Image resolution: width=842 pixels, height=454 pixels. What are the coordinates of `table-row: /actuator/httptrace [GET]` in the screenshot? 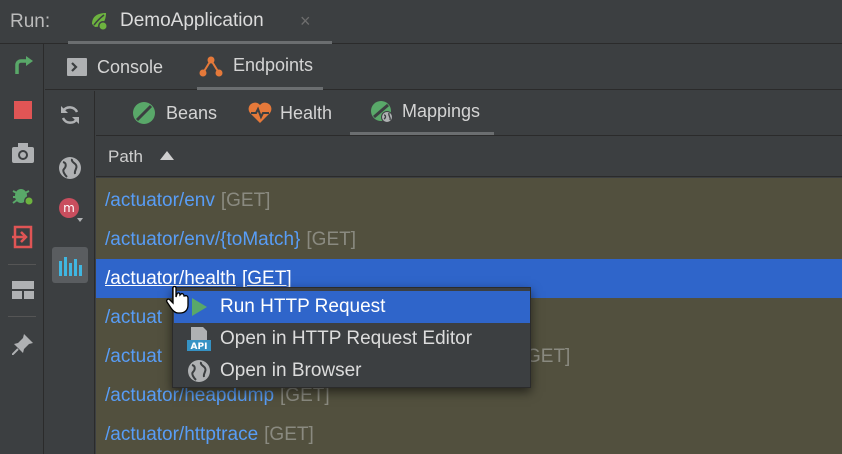 It's located at (469, 434).